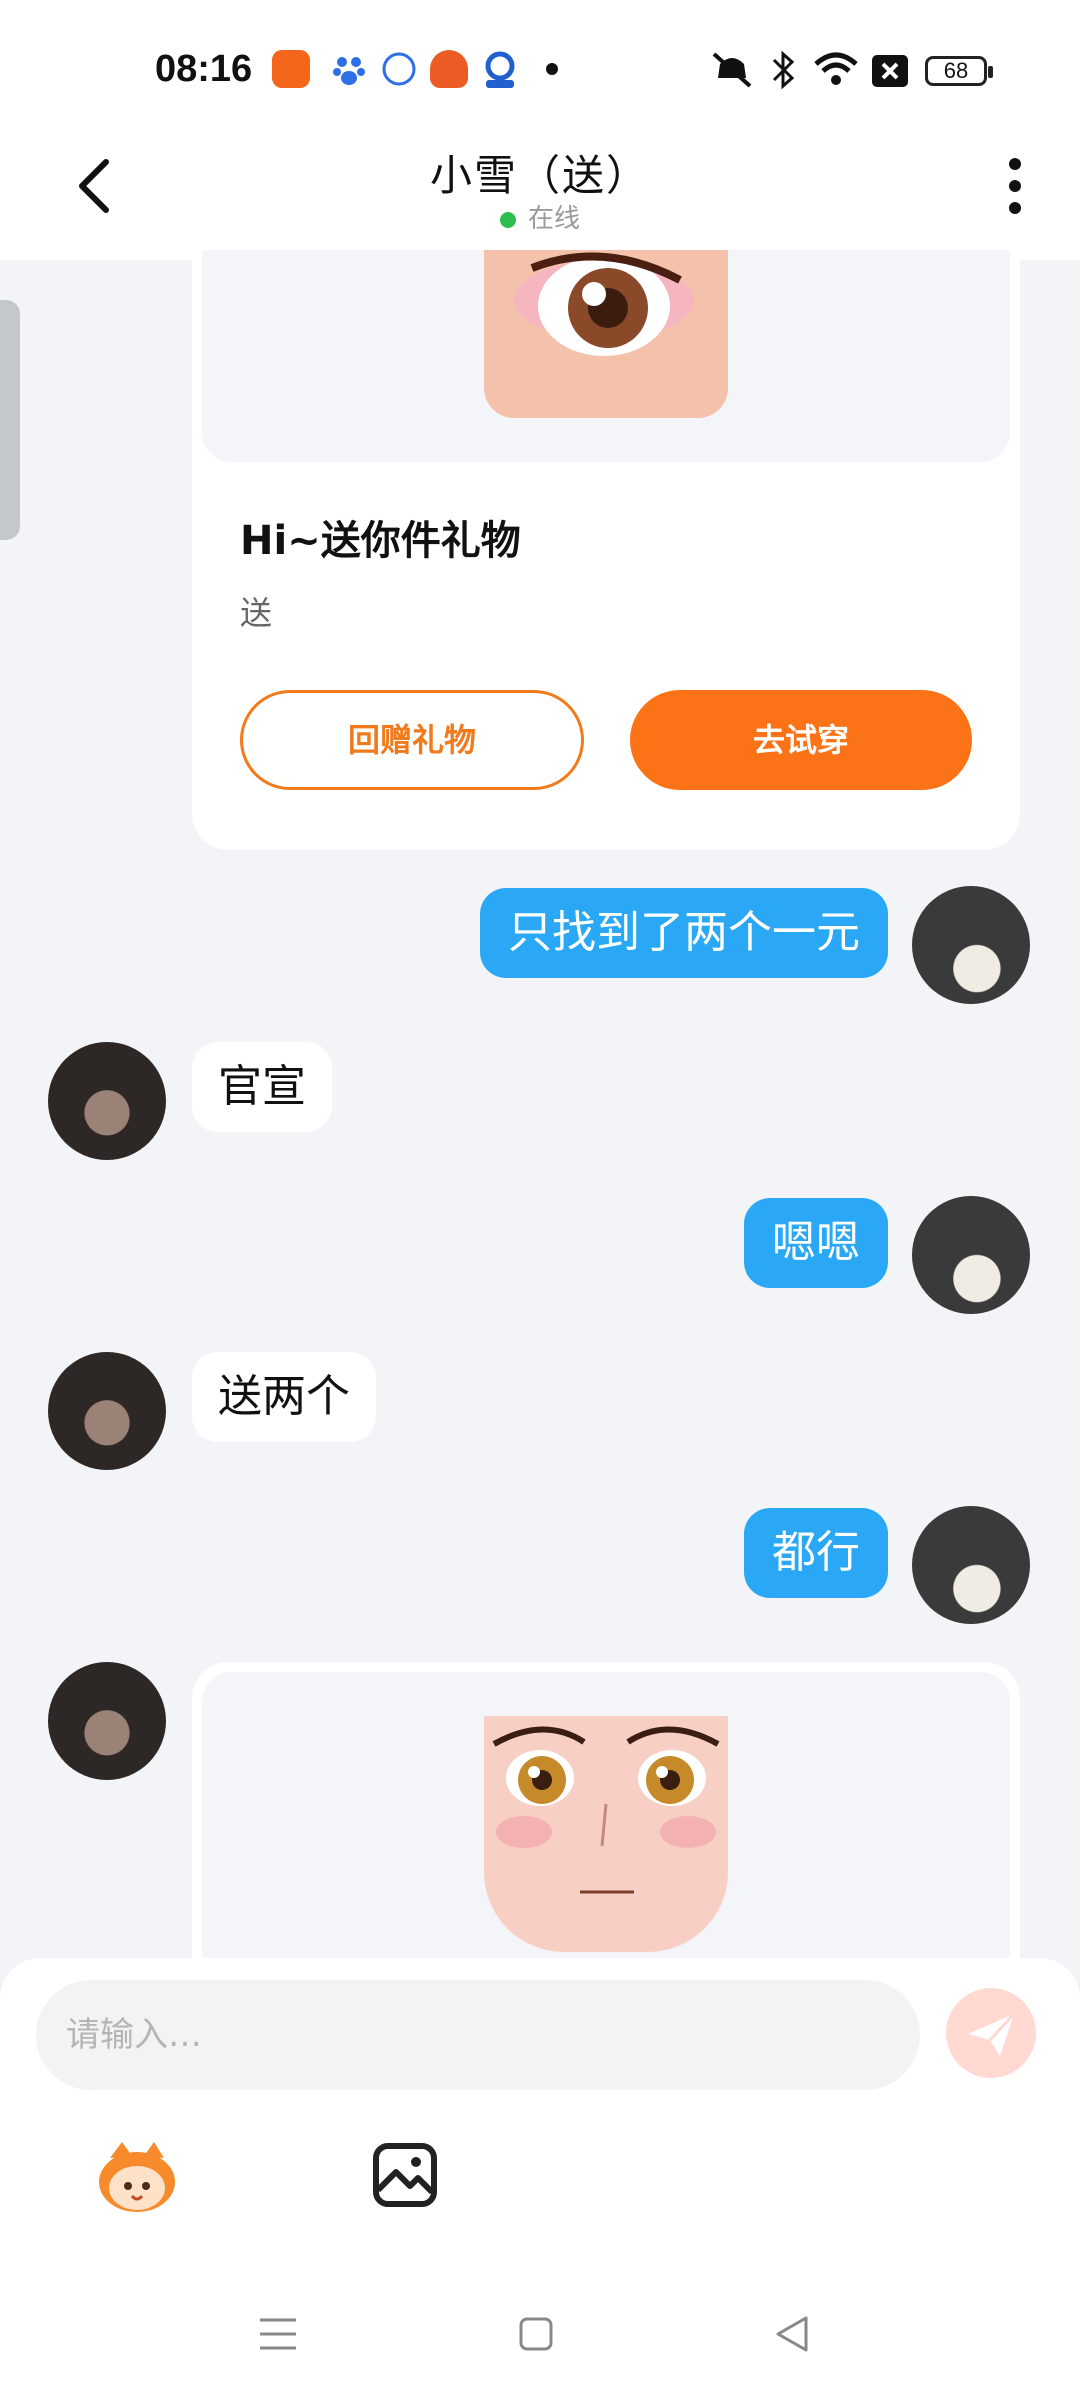 This screenshot has height=2400, width=1080. I want to click on notification-dot-icon, so click(552, 69).